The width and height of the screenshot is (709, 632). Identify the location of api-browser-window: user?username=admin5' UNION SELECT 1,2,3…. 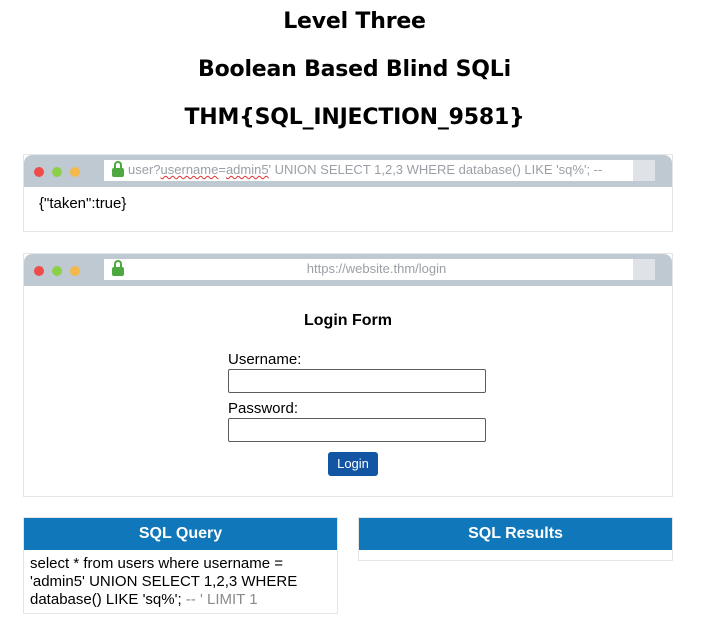
(348, 193).